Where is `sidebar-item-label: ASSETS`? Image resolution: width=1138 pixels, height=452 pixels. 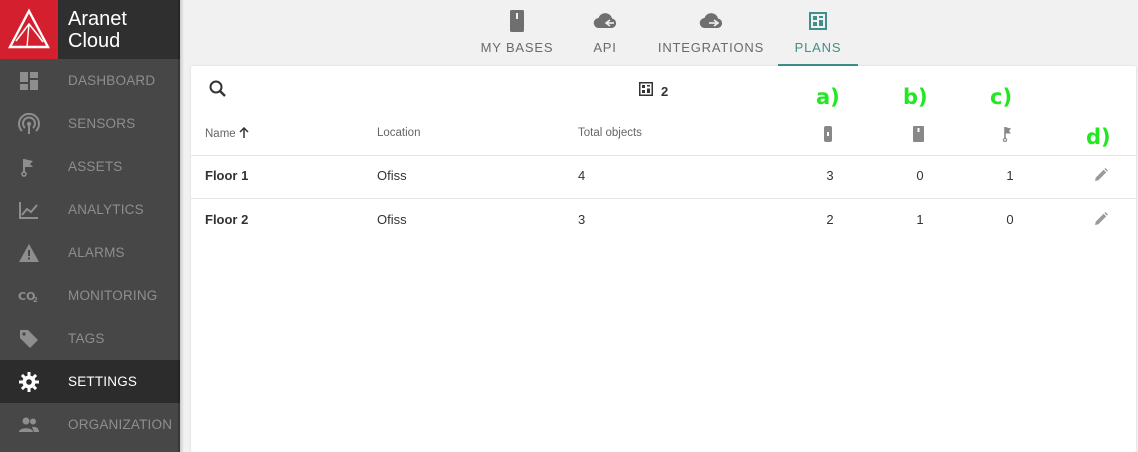 sidebar-item-label: ASSETS is located at coordinates (95, 166).